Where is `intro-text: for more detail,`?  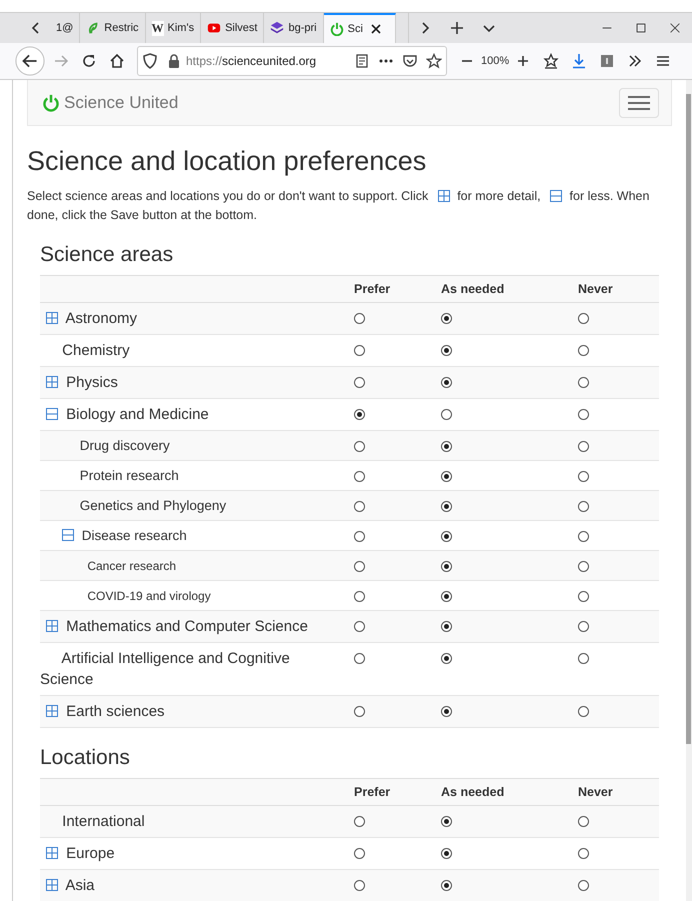
intro-text: for more detail, is located at coordinates (499, 196).